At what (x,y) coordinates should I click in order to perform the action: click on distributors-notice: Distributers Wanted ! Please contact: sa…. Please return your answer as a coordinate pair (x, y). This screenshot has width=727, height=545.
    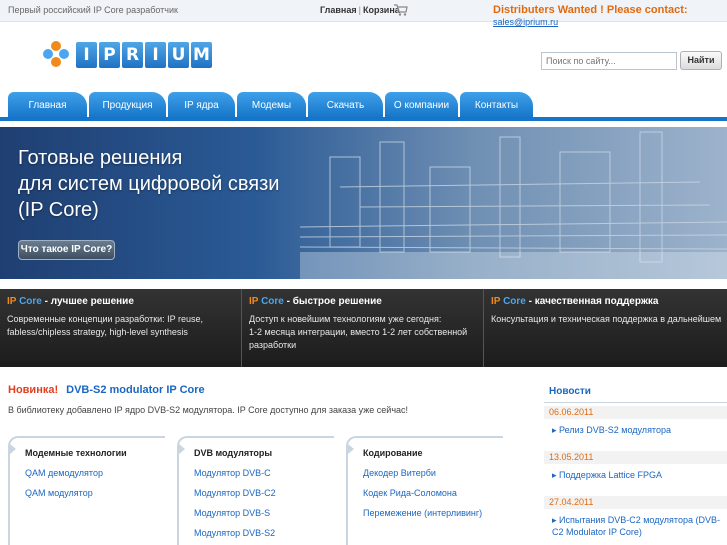
    Looking at the image, I should click on (610, 16).